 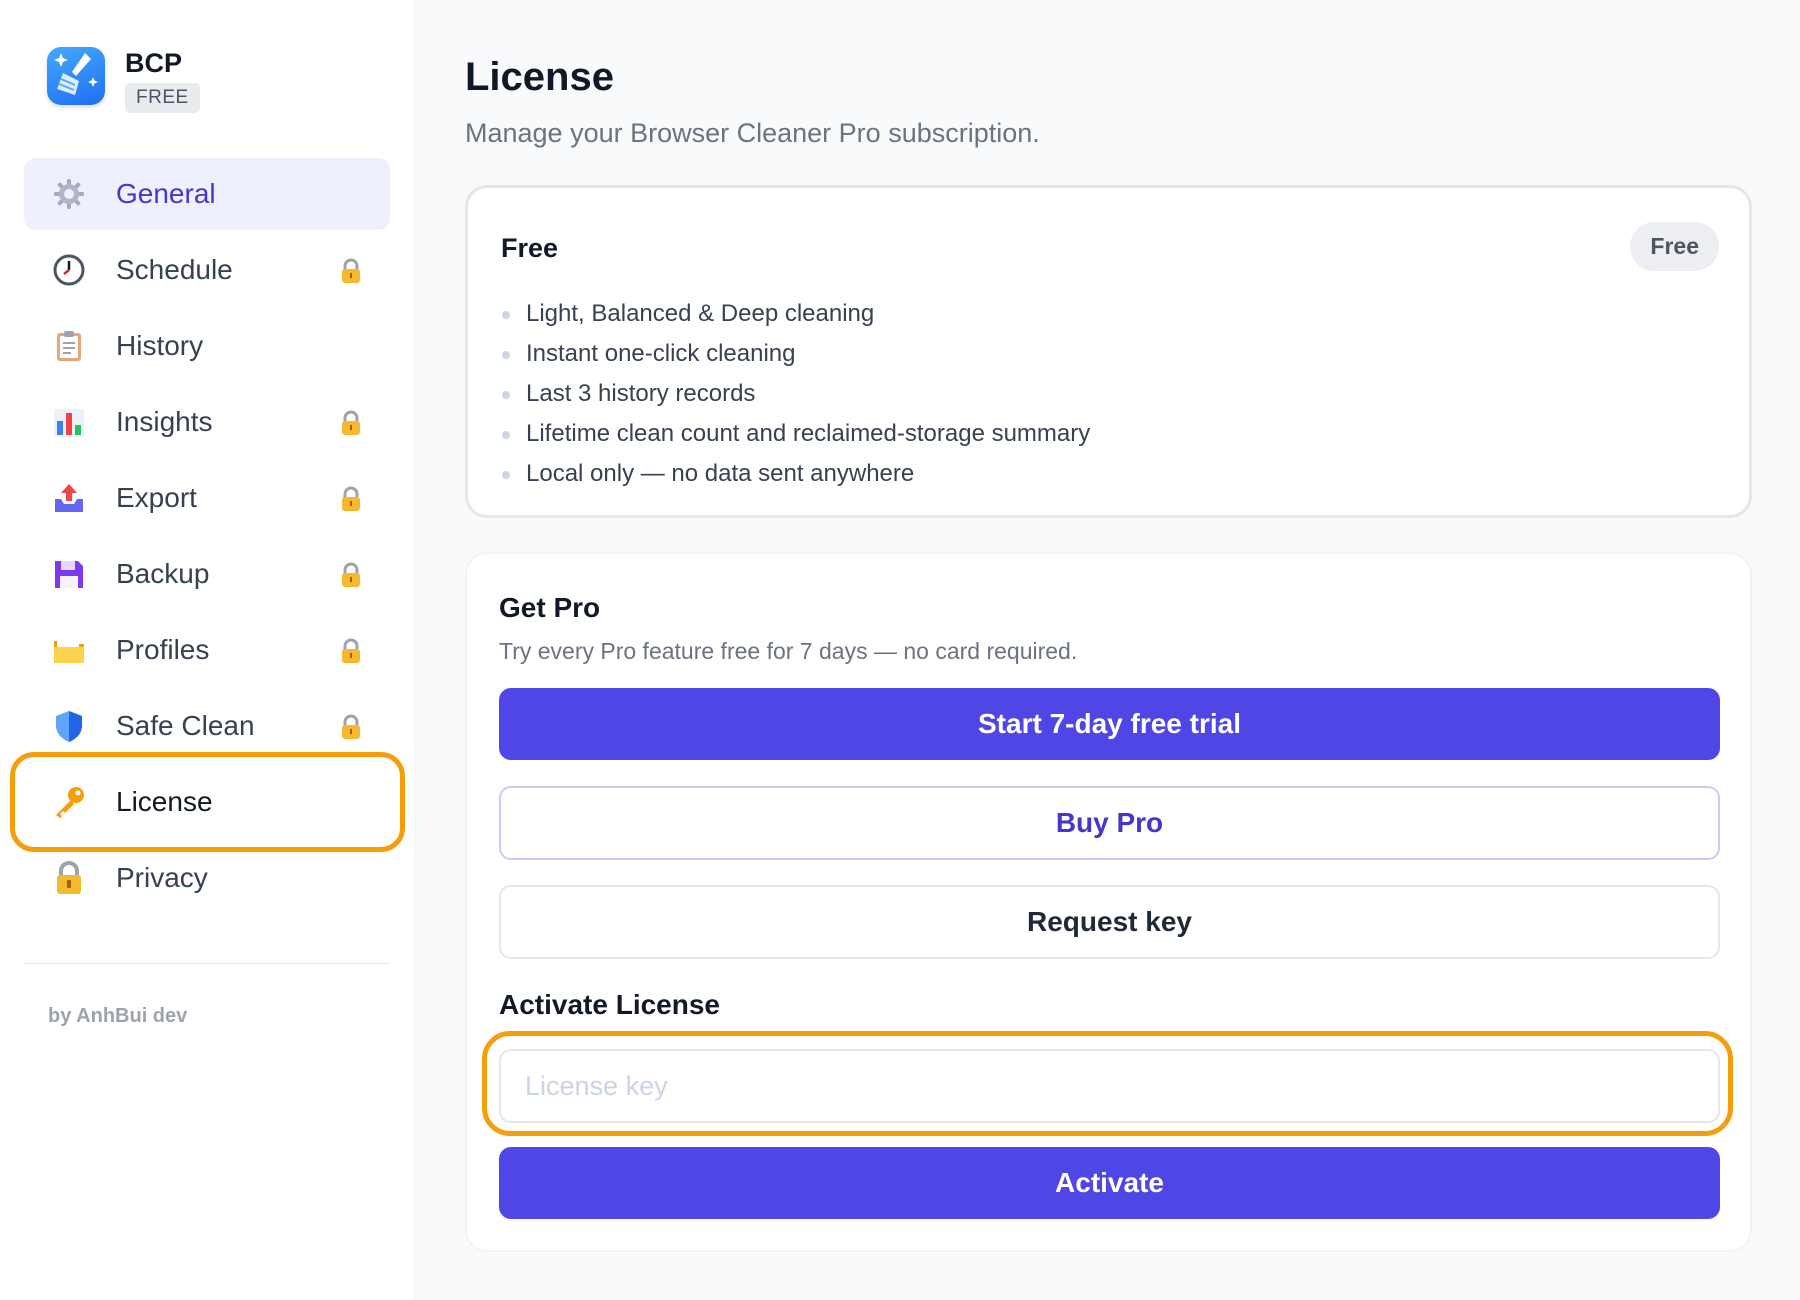 What do you see at coordinates (796, 354) in the screenshot?
I see `list-item: Instant one-click cleaning` at bounding box center [796, 354].